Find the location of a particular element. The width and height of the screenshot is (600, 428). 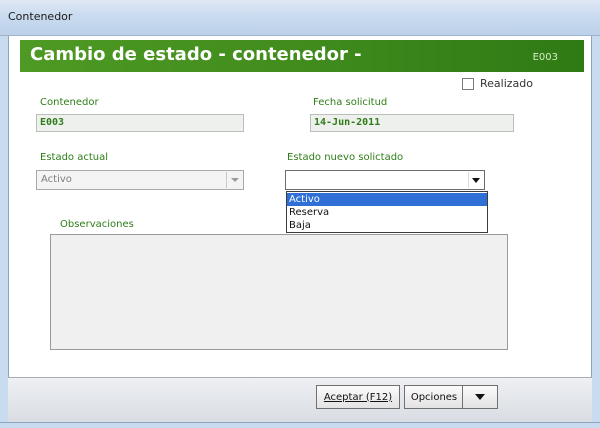

aceptar-button-label: Aceptar (F12) is located at coordinates (358, 397).